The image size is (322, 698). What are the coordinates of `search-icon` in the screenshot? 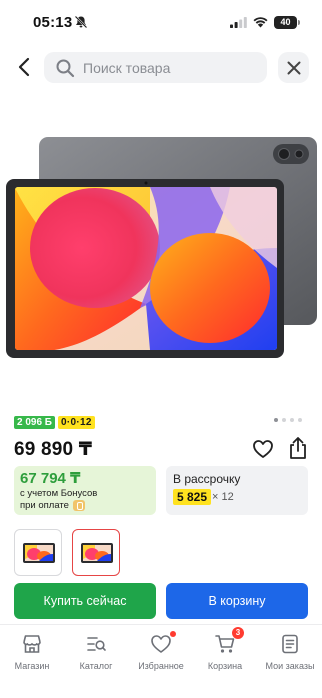 It's located at (65, 68).